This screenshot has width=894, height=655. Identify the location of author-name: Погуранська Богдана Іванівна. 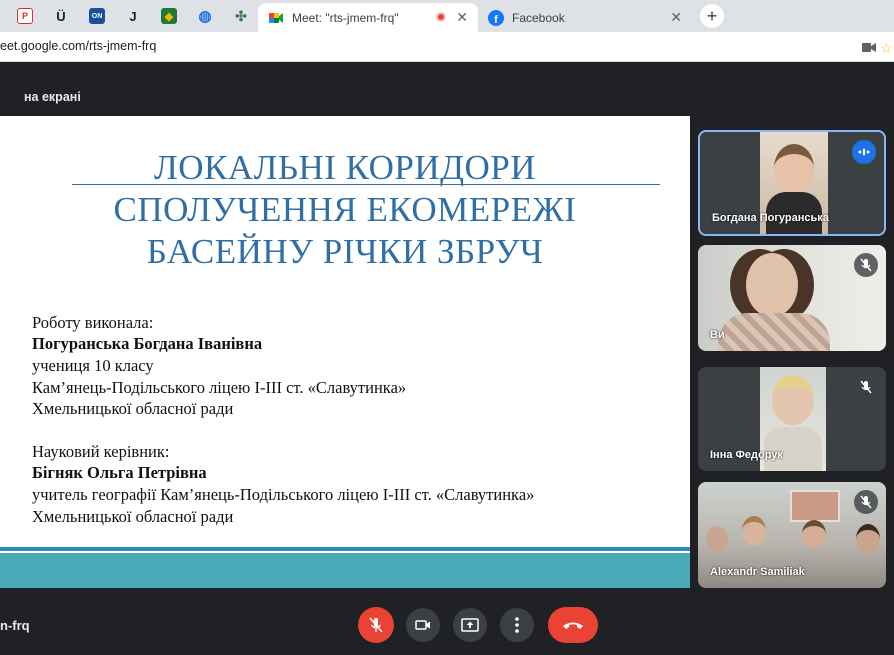
(147, 343).